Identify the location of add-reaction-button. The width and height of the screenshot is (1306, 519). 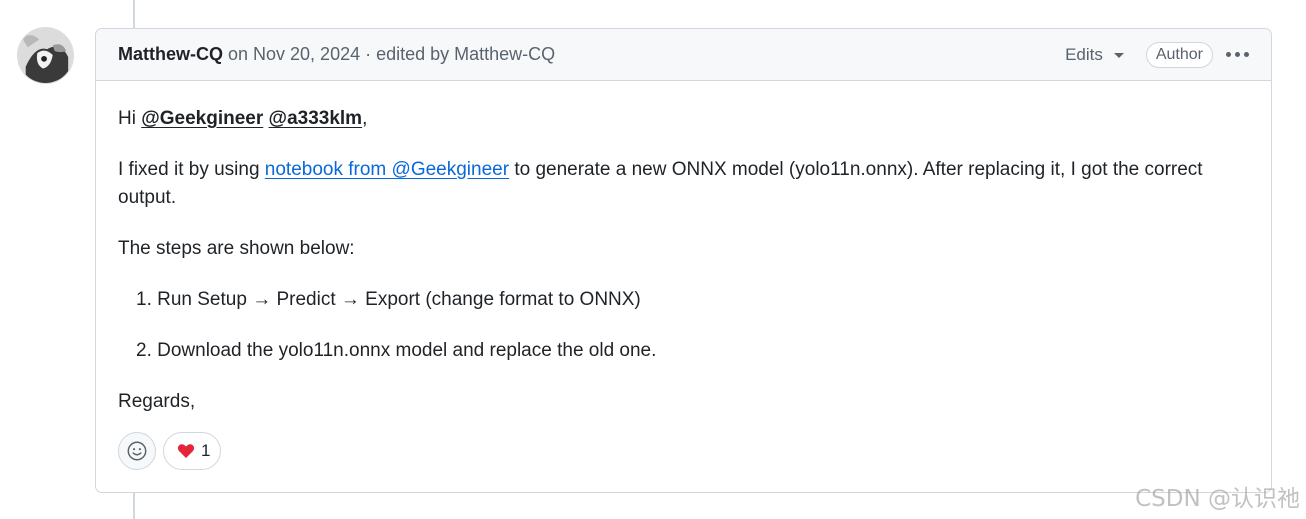
(137, 451).